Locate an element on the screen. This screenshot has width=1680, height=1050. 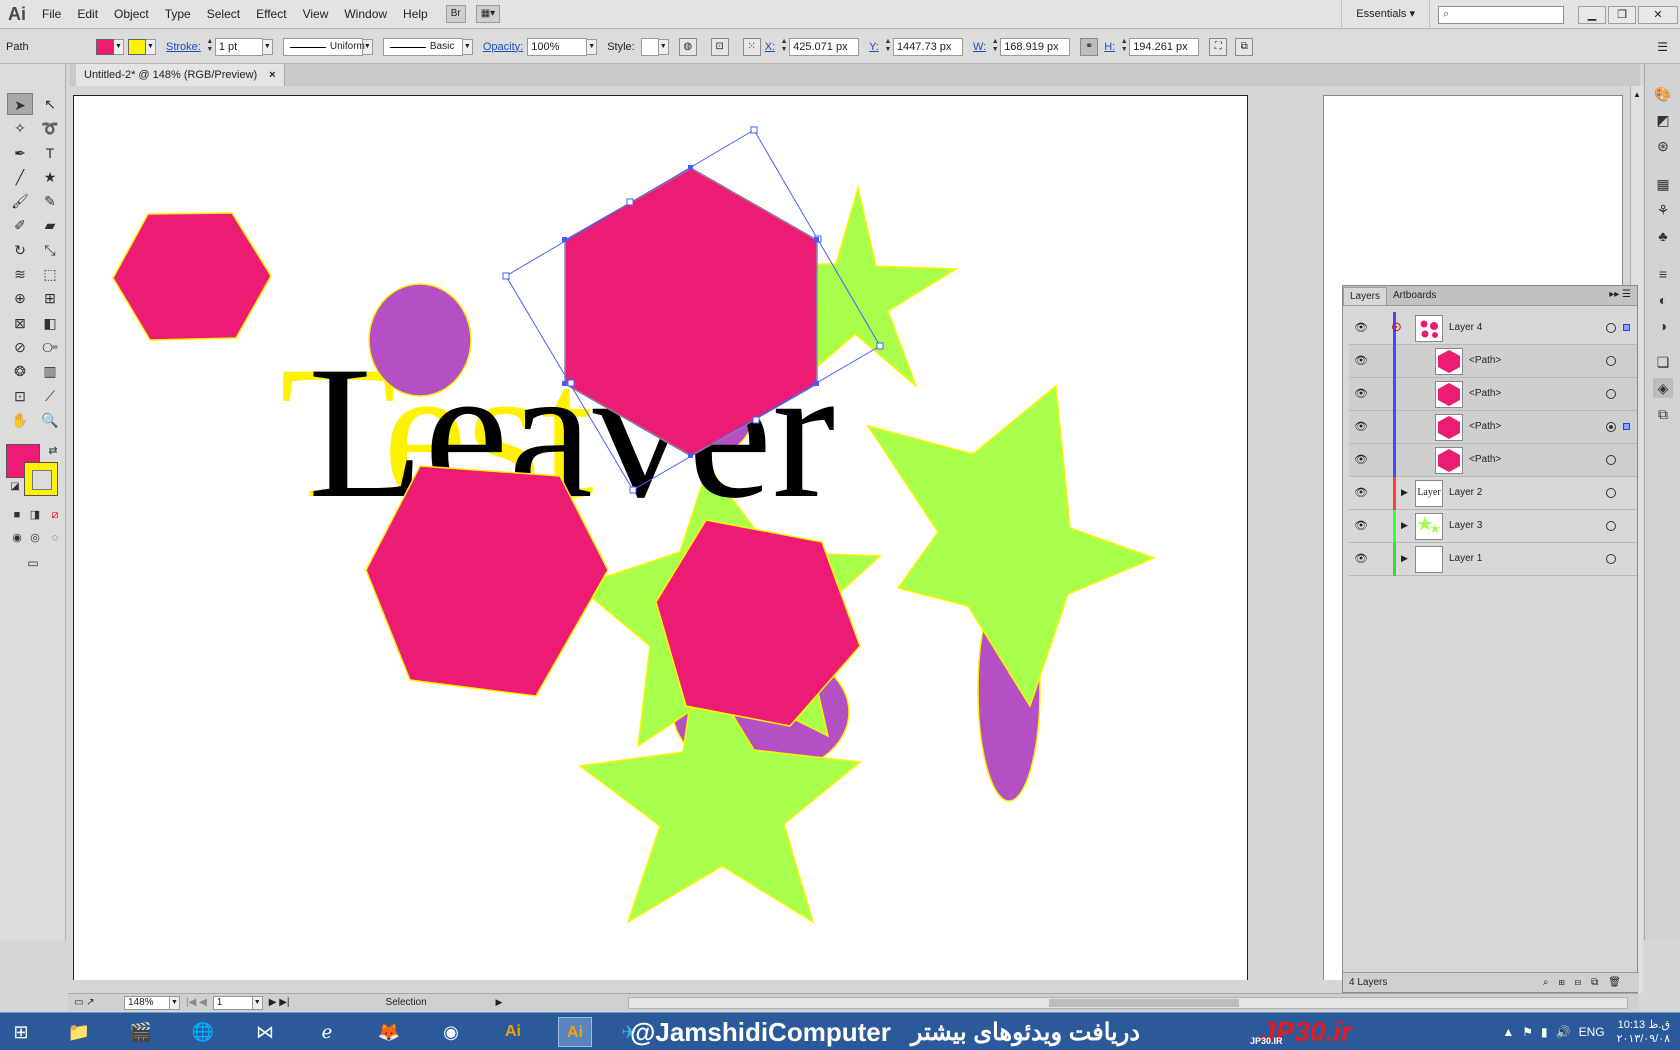
blend-tool-icon: ⧃ is located at coordinates (50, 347).